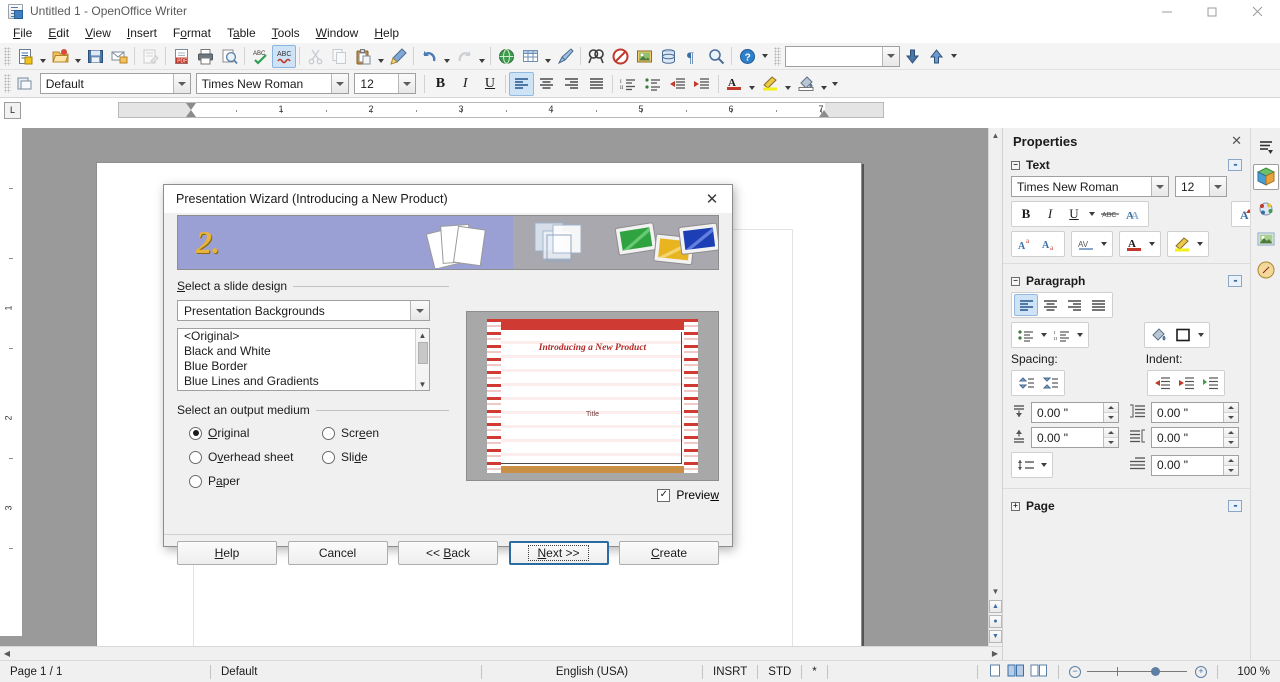 The height and width of the screenshot is (682, 1280). Describe the element at coordinates (440, 84) in the screenshot. I see `bold-button: B` at that location.